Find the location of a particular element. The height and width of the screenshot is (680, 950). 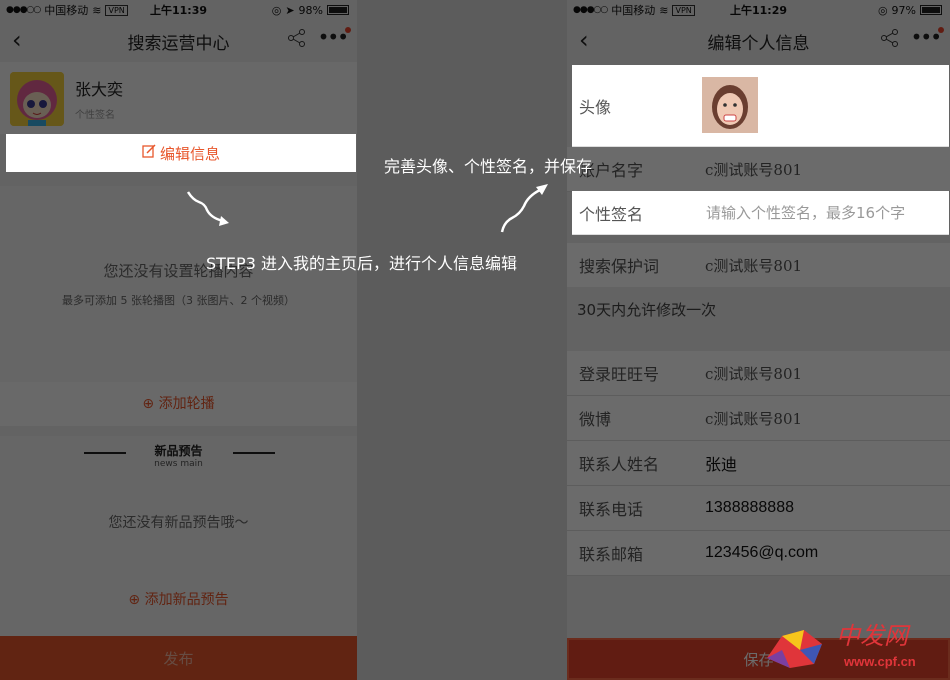

change-limit-note: 30天内允许修改一次 is located at coordinates (758, 313).